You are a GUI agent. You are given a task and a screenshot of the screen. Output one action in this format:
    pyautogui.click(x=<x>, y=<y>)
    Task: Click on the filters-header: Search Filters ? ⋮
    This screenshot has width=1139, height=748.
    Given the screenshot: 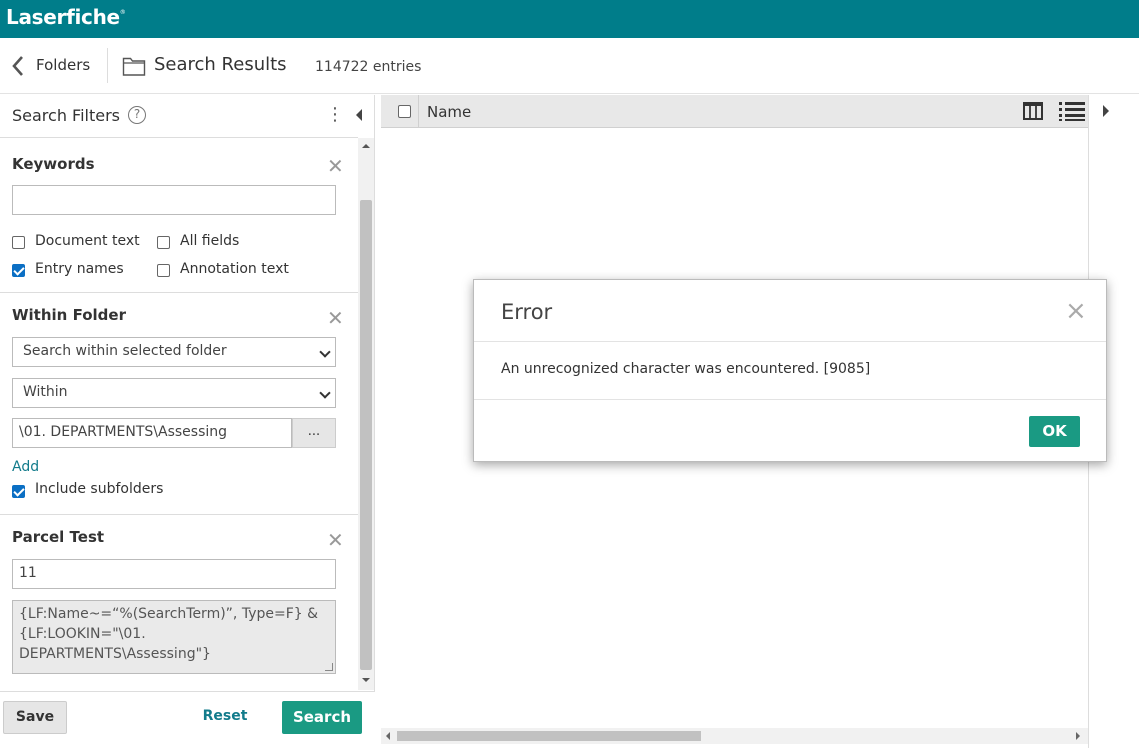 What is the action you would take?
    pyautogui.click(x=181, y=116)
    